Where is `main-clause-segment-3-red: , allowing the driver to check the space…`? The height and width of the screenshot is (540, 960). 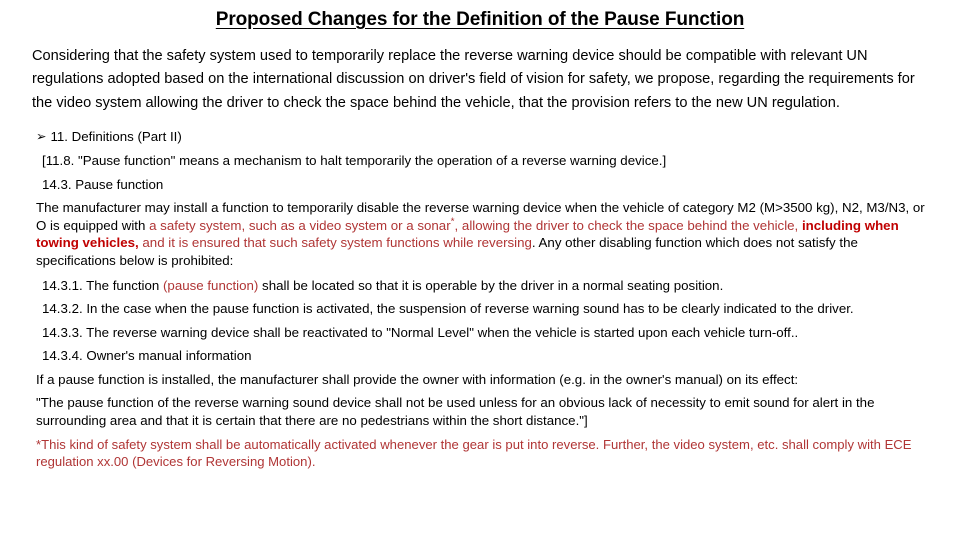 main-clause-segment-3-red: , allowing the driver to check the space… is located at coordinates (628, 225).